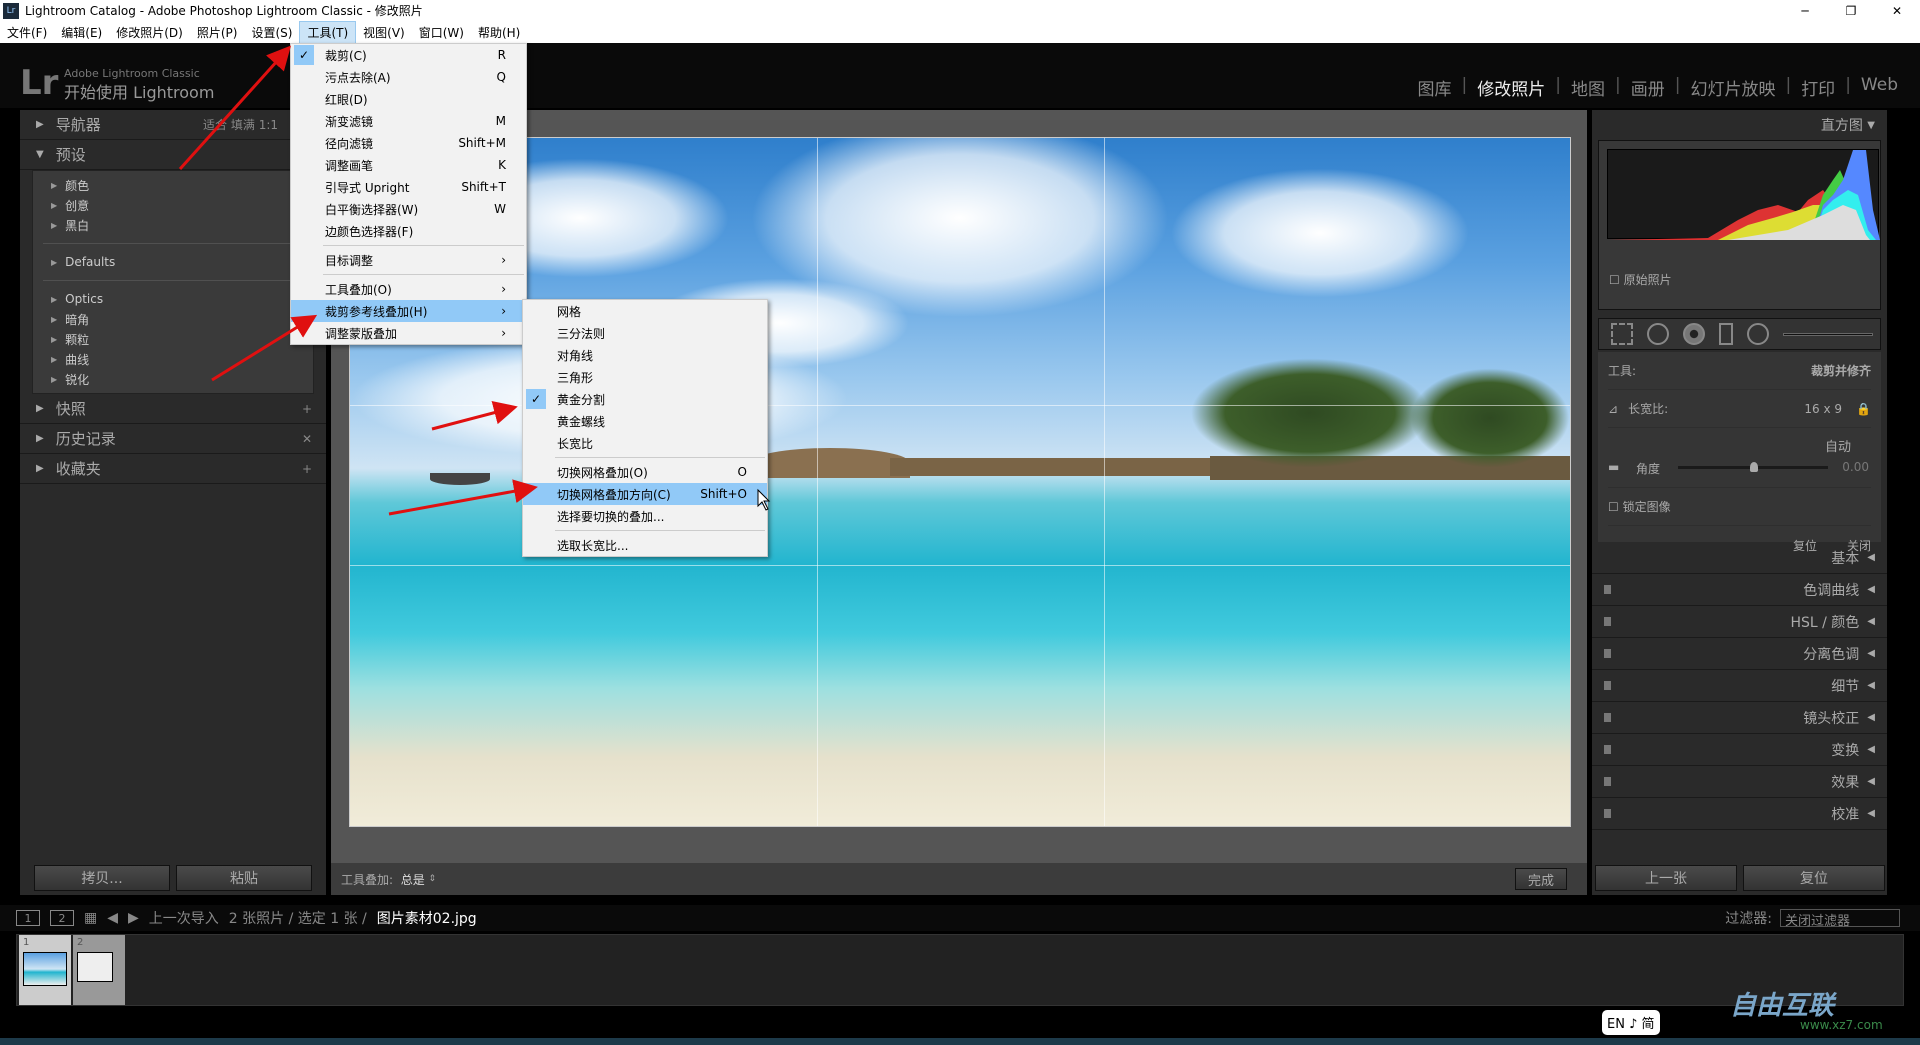 The height and width of the screenshot is (1045, 1920). Describe the element at coordinates (81, 32) in the screenshot. I see `menu-edit: 编辑(E)` at that location.